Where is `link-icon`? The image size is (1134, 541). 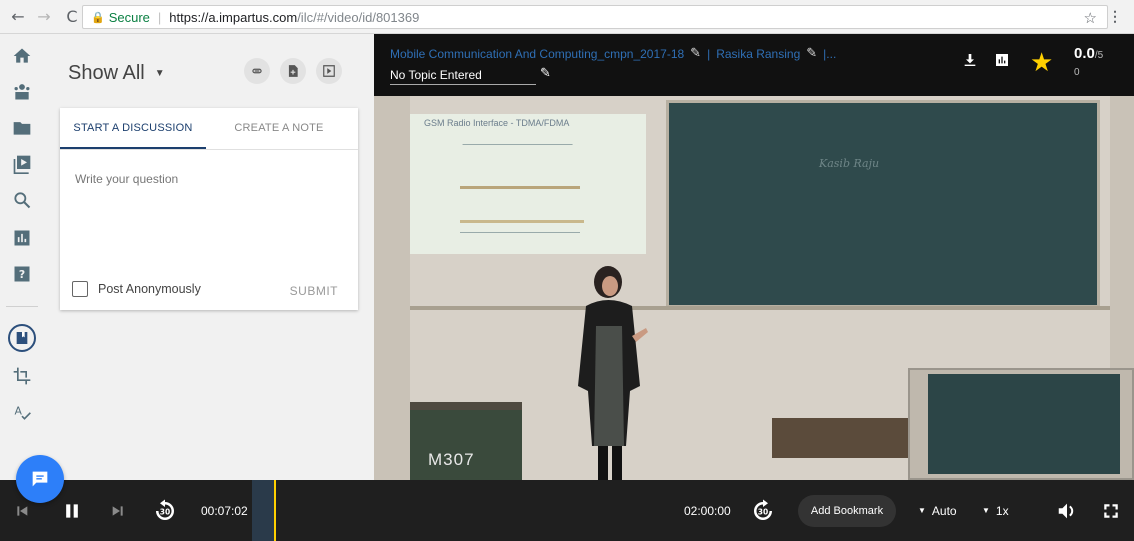
link-icon is located at coordinates (257, 71).